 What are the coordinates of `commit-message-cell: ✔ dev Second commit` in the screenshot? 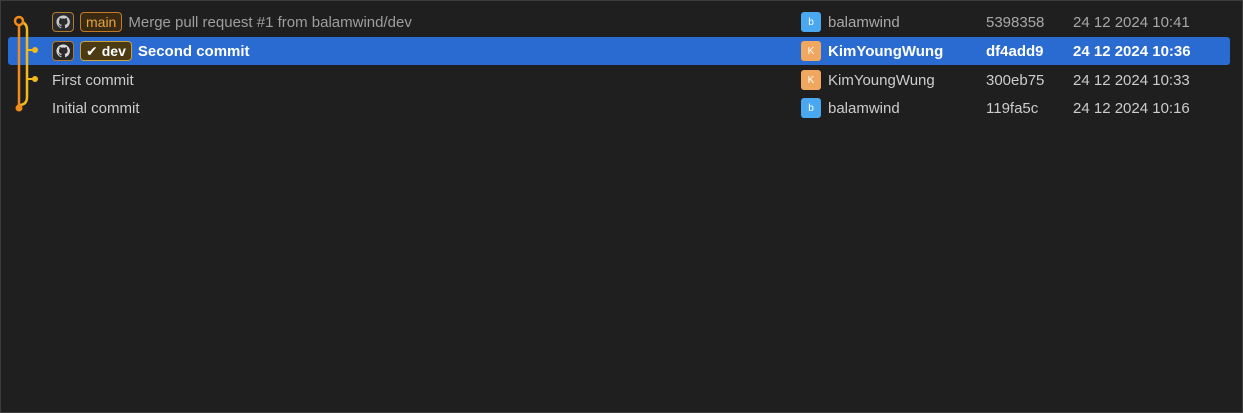 It's located at (151, 51).